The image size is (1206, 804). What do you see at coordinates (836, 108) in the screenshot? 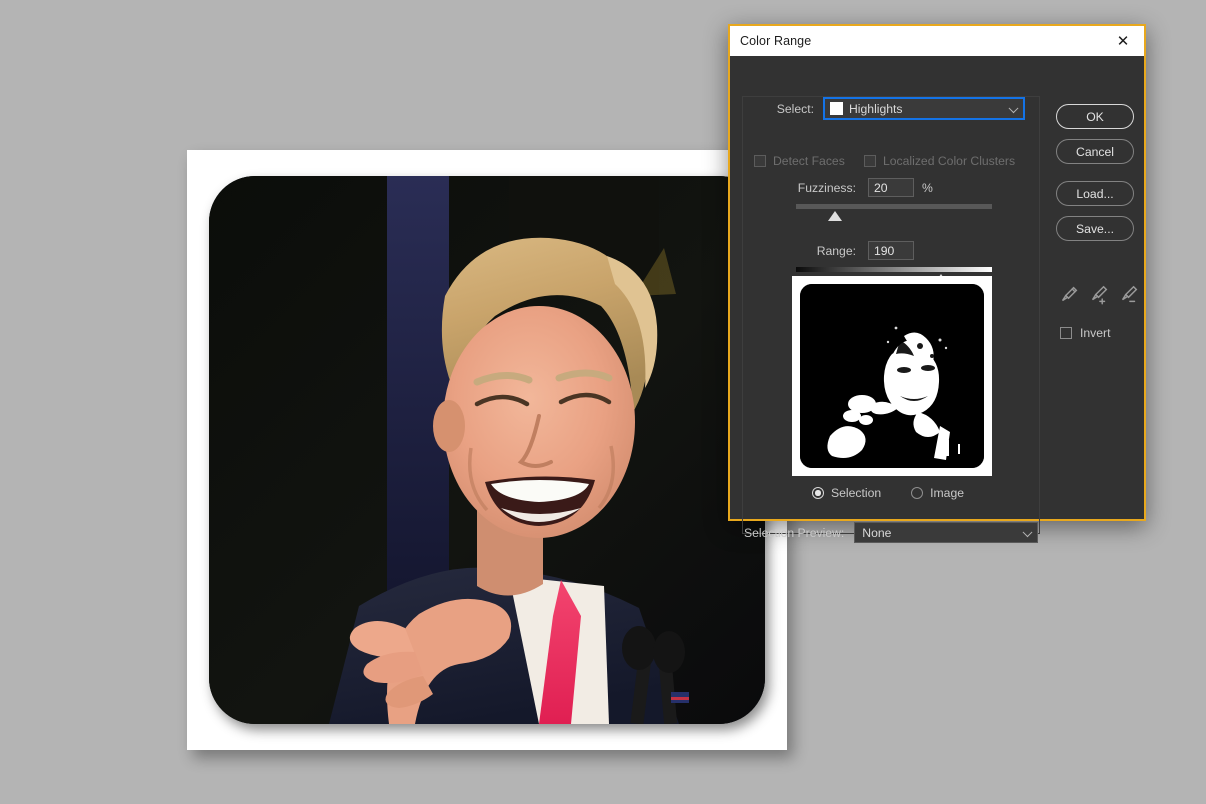
I see `select-color-swatch` at bounding box center [836, 108].